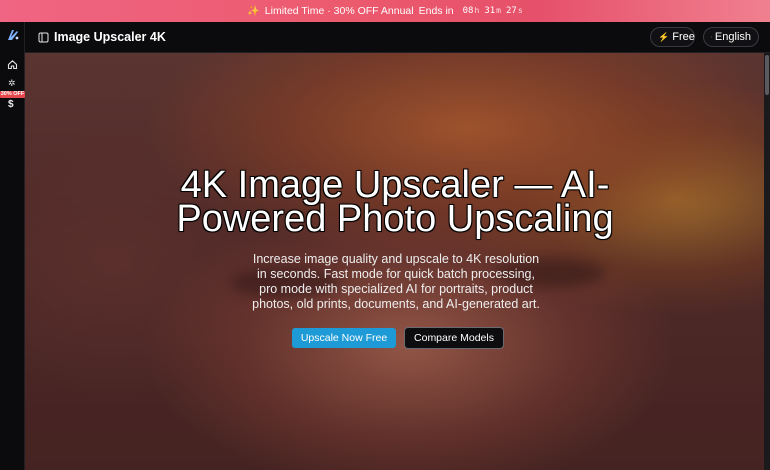 The image size is (770, 470). I want to click on compare-models-button: Compare Models, so click(454, 338).